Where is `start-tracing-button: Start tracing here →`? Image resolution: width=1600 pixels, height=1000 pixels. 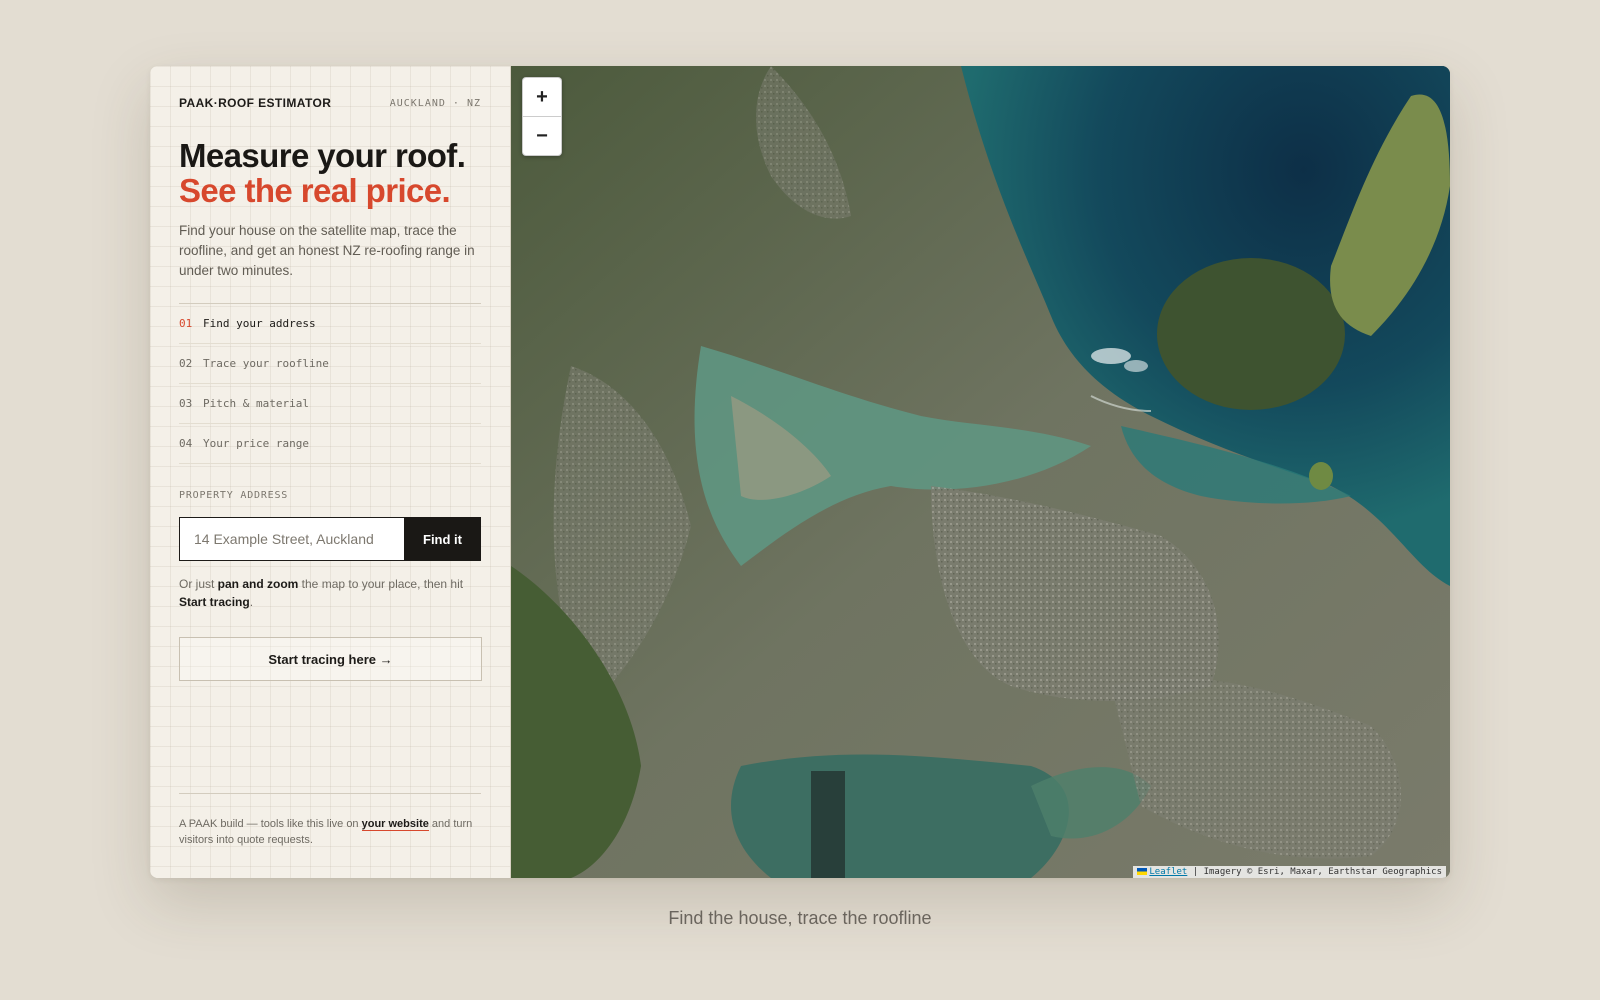 start-tracing-button: Start tracing here → is located at coordinates (330, 659).